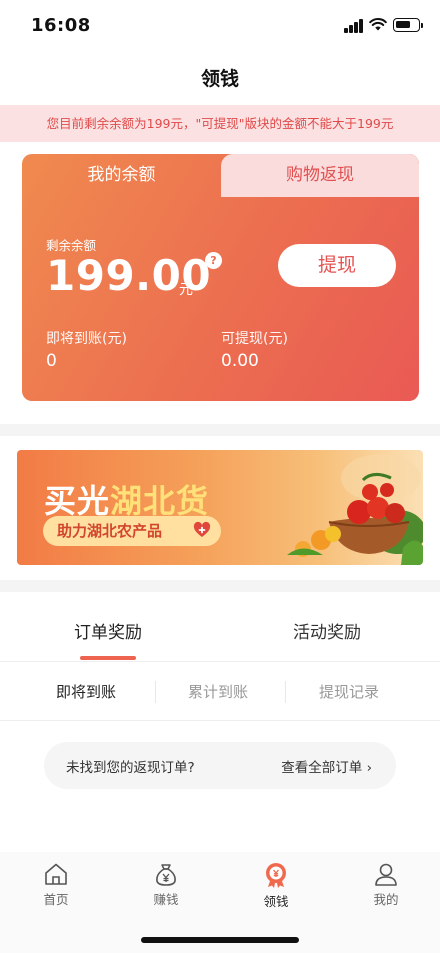 The height and width of the screenshot is (953, 440). What do you see at coordinates (218, 691) in the screenshot?
I see `subtab-accumulated: 累计到账` at bounding box center [218, 691].